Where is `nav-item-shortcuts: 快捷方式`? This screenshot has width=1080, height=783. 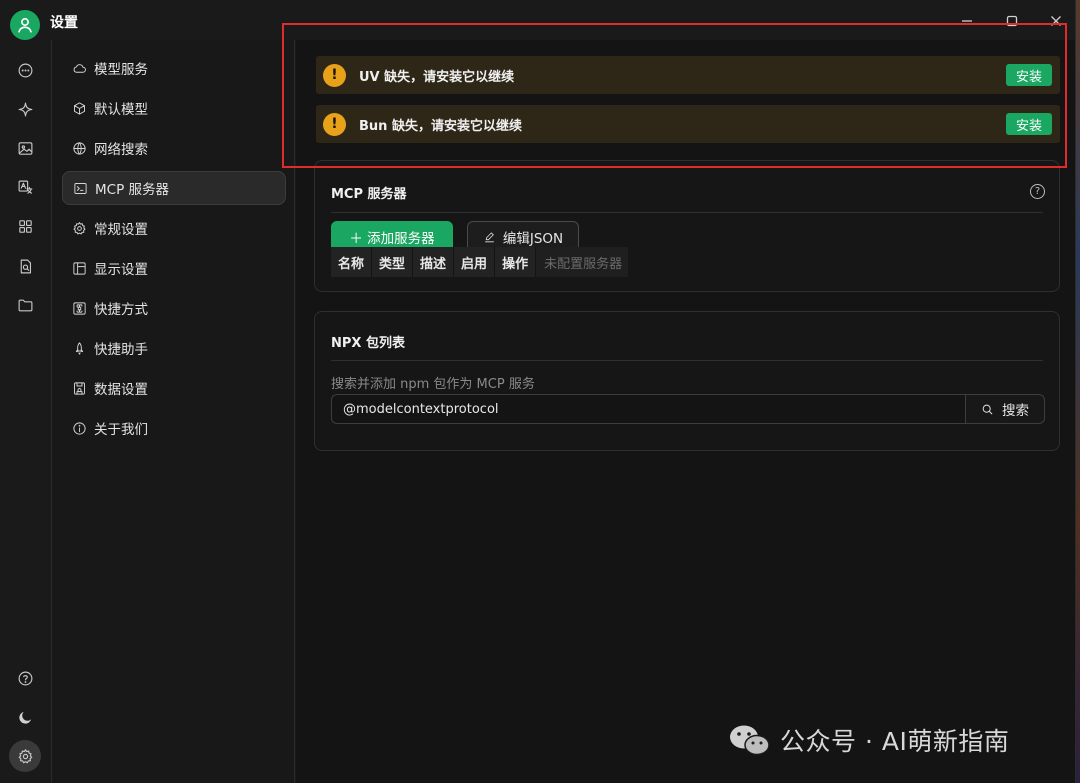 nav-item-shortcuts: 快捷方式 is located at coordinates (174, 308).